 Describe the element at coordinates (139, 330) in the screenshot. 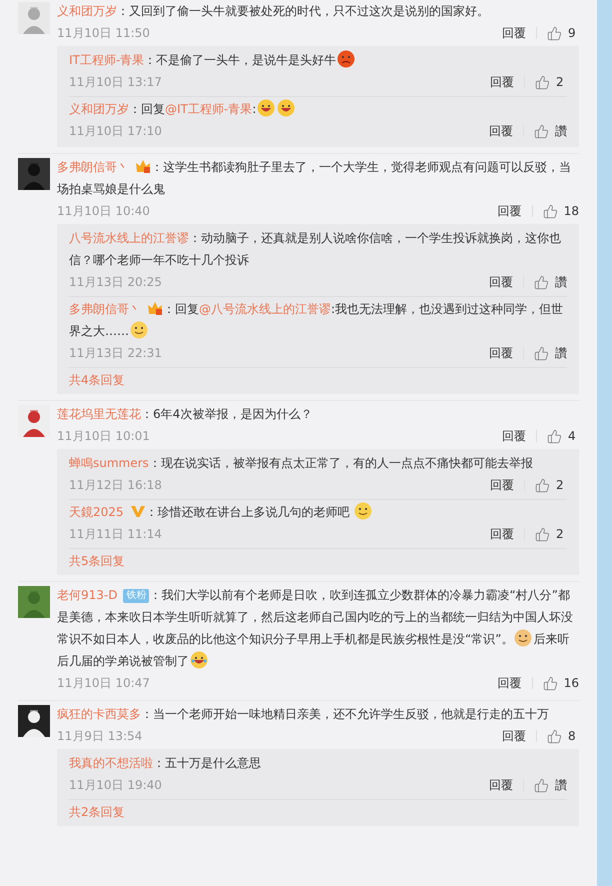

I see `tongue-face-icon` at that location.